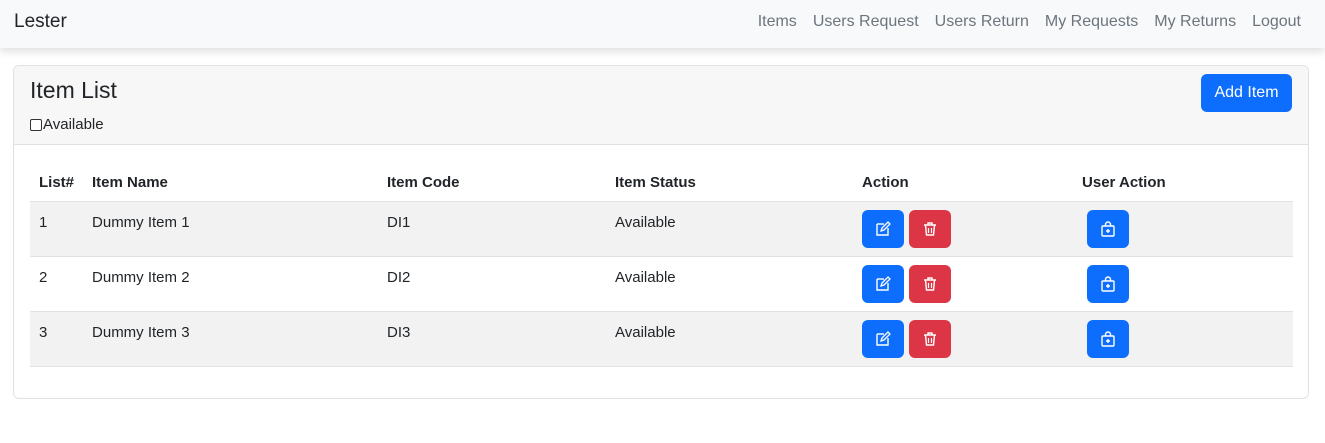  Describe the element at coordinates (1183, 183) in the screenshot. I see `column-header-user-action: User Action` at that location.